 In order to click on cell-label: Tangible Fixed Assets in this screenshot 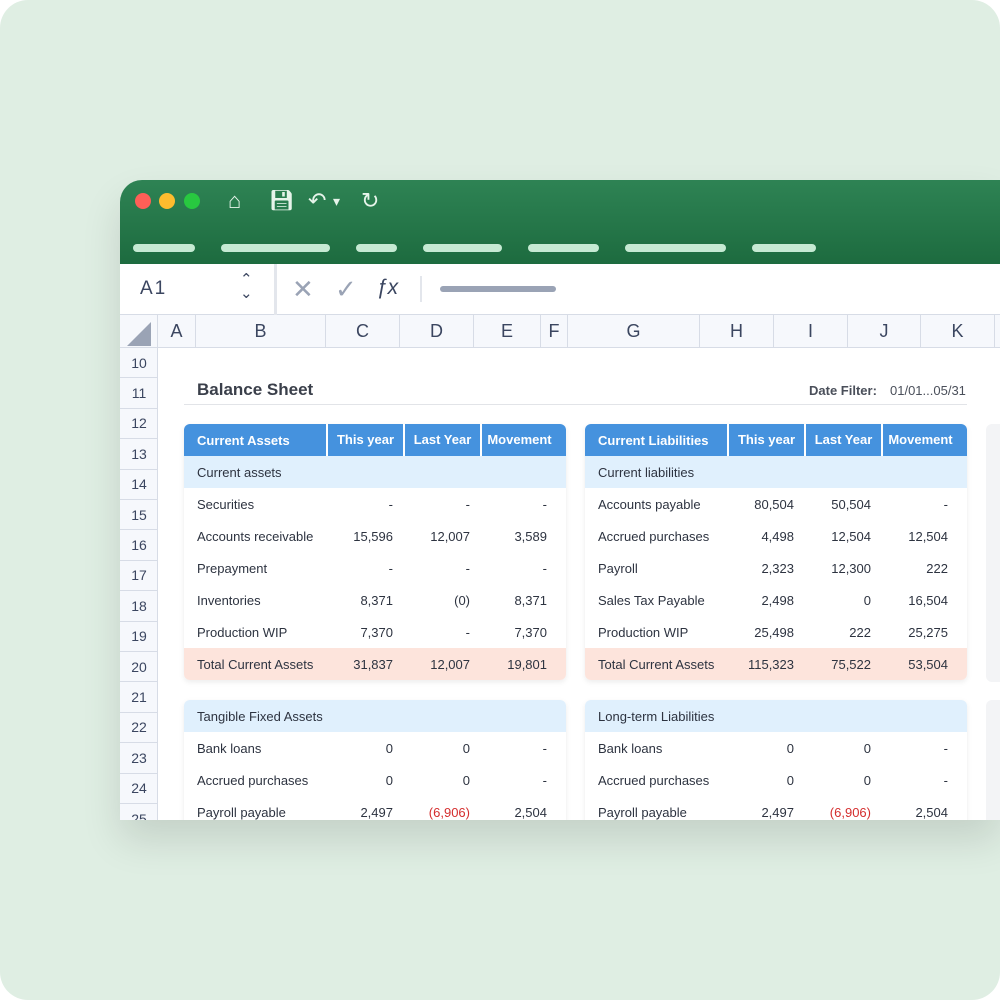, I will do `click(255, 716)`.